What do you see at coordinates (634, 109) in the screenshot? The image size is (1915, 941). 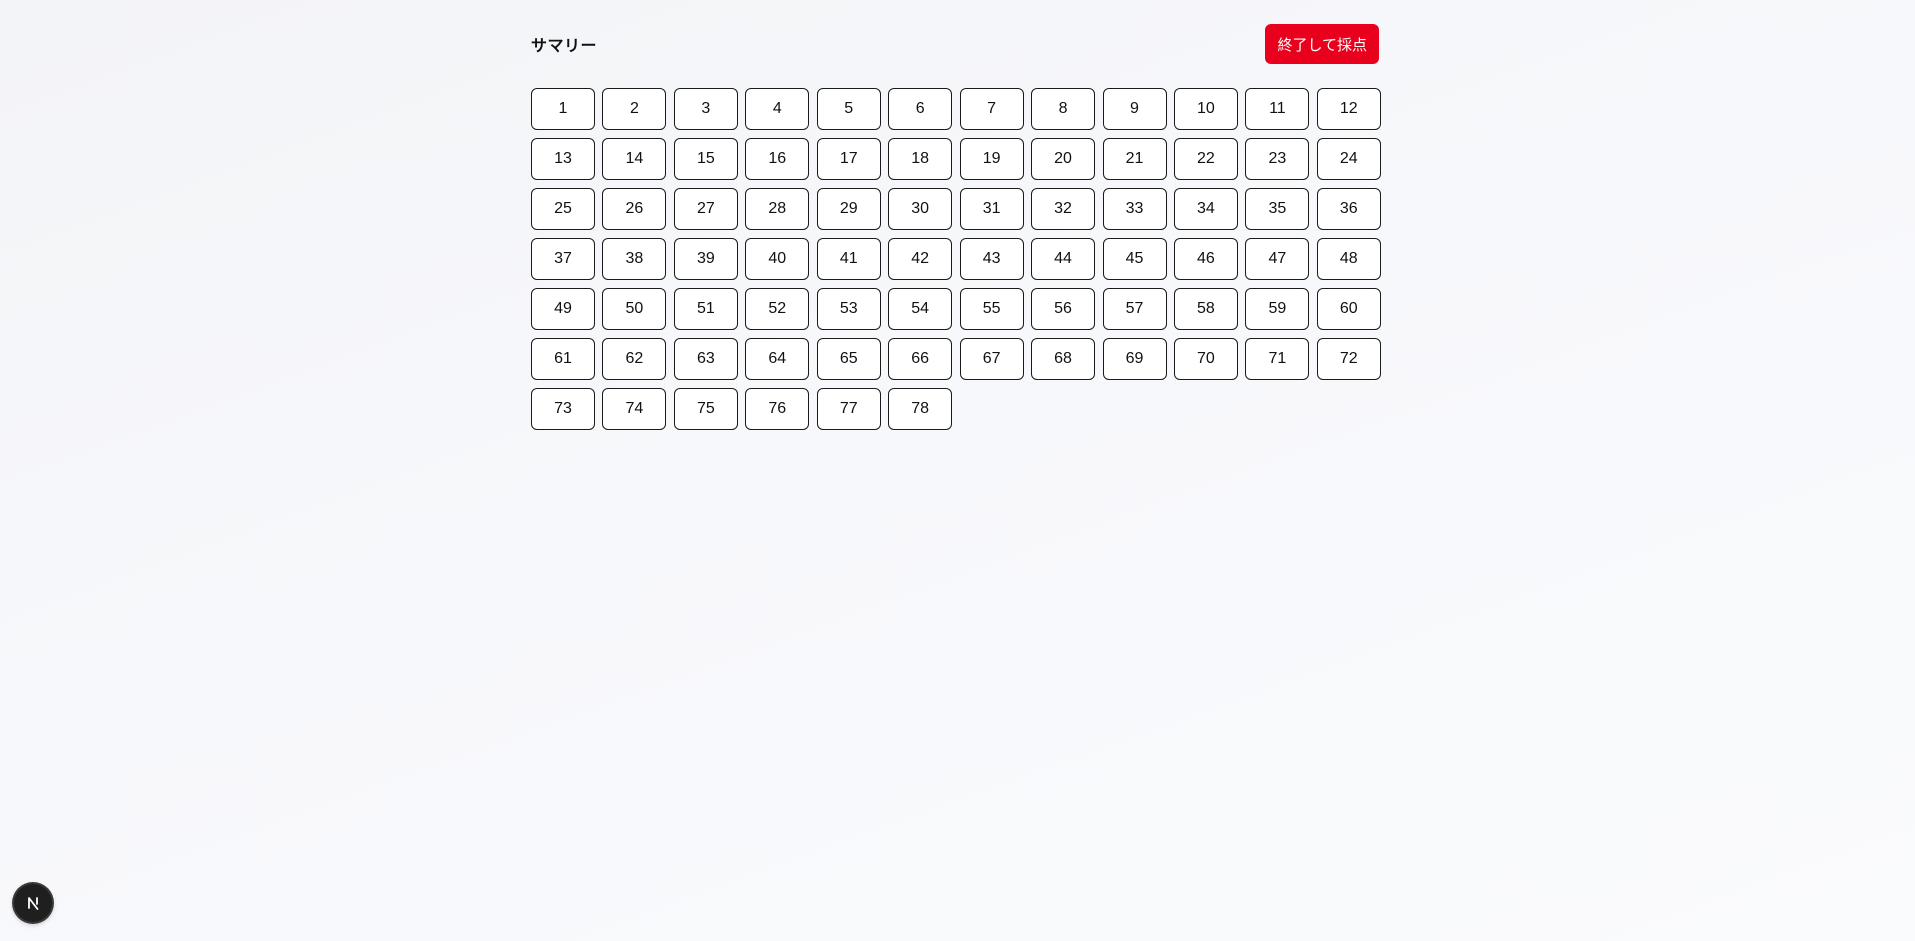 I see `question-button: 2` at bounding box center [634, 109].